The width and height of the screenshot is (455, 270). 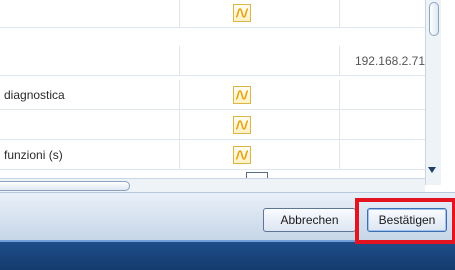 I want to click on scroll-down-arrow-icon, so click(x=432, y=170).